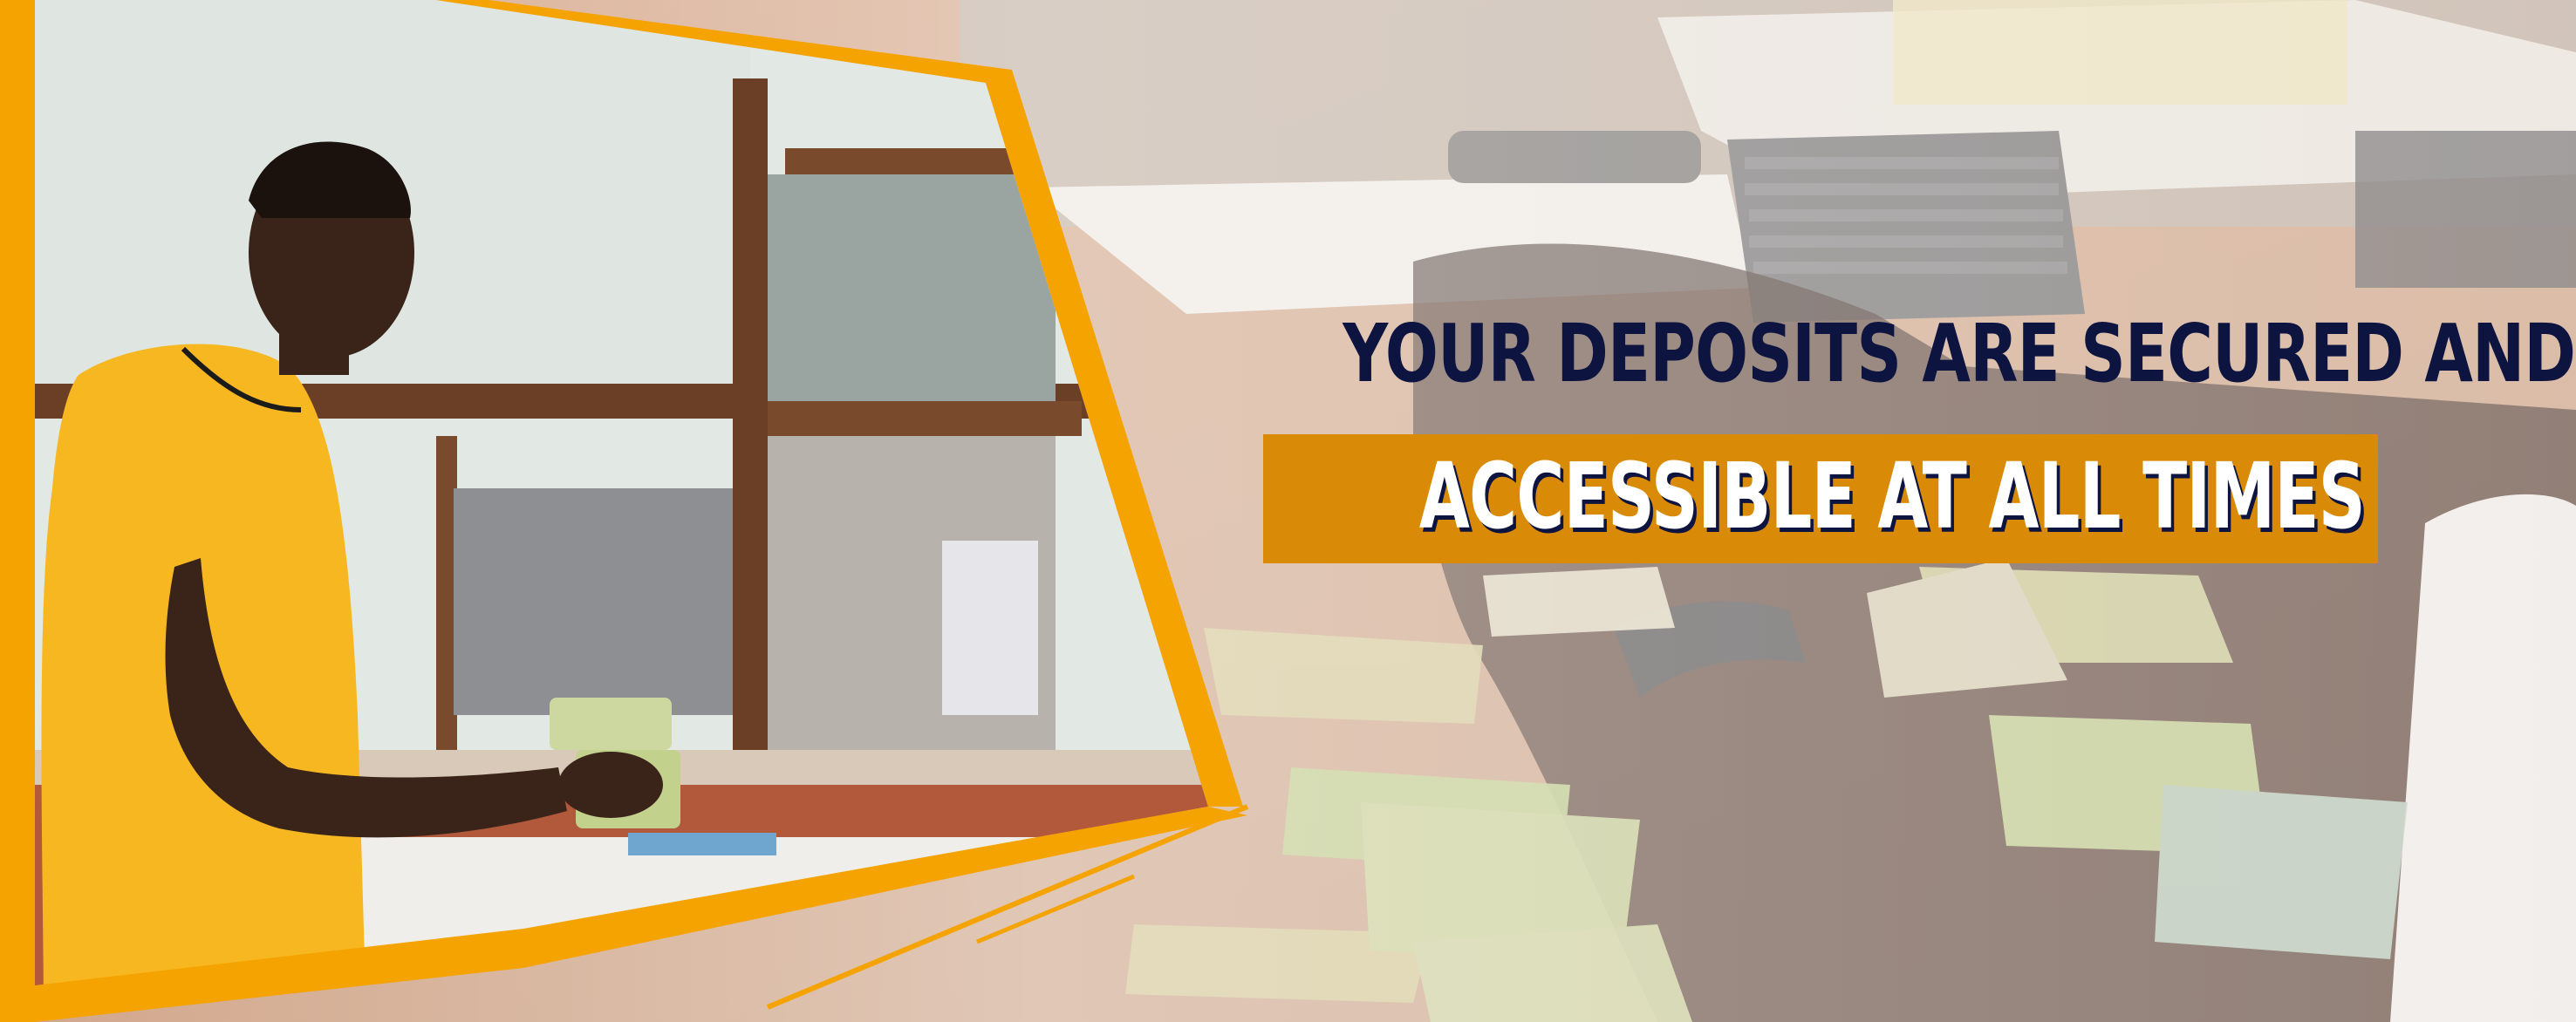 The width and height of the screenshot is (2576, 1022). Describe the element at coordinates (1959, 353) in the screenshot. I see `headline-line-1: YOUR DEPOSITS ARE SECURED AND` at that location.